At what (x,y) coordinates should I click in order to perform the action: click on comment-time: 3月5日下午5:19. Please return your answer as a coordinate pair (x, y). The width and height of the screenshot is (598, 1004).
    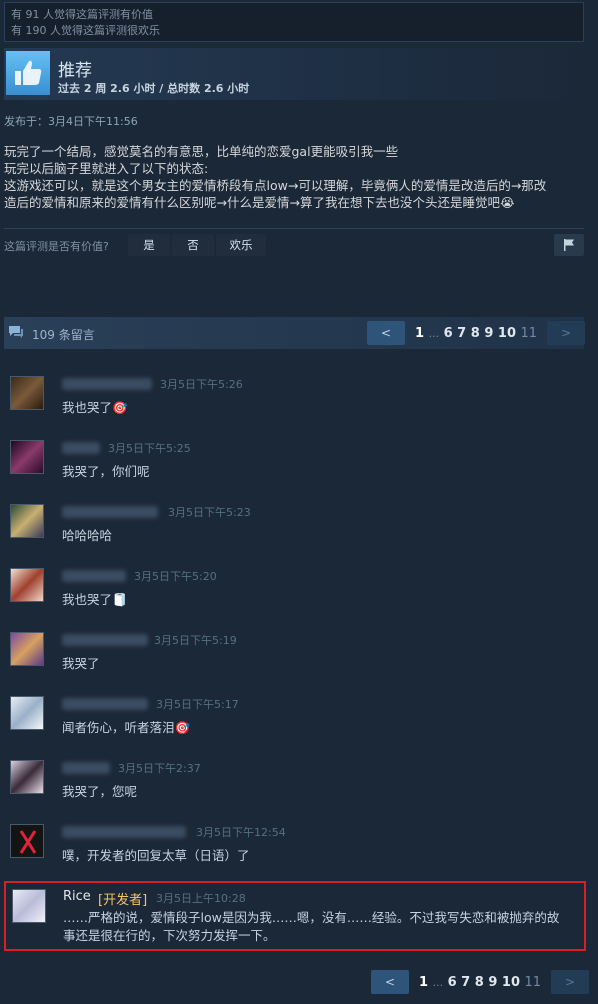
    Looking at the image, I should click on (195, 640).